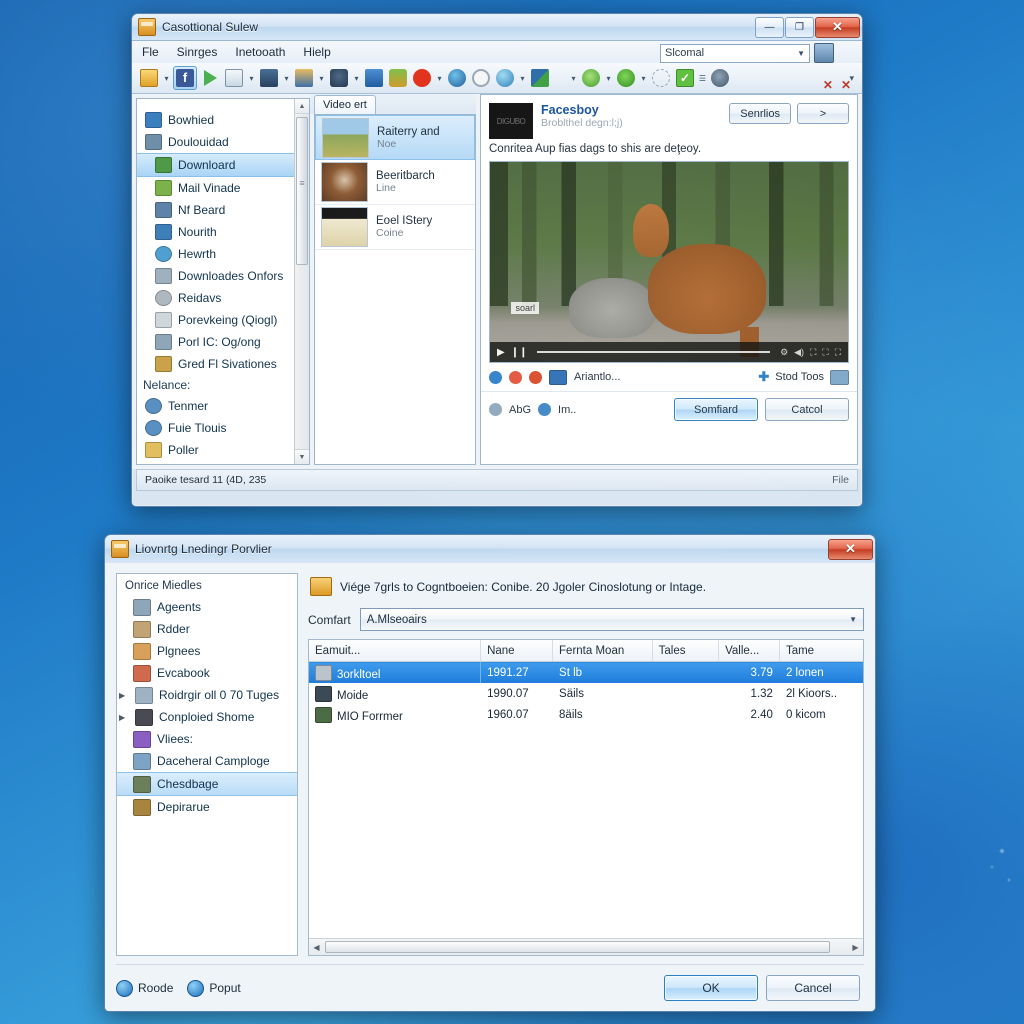 The image size is (1024, 1024). Describe the element at coordinates (685, 78) in the screenshot. I see `check-icon: ✓` at that location.